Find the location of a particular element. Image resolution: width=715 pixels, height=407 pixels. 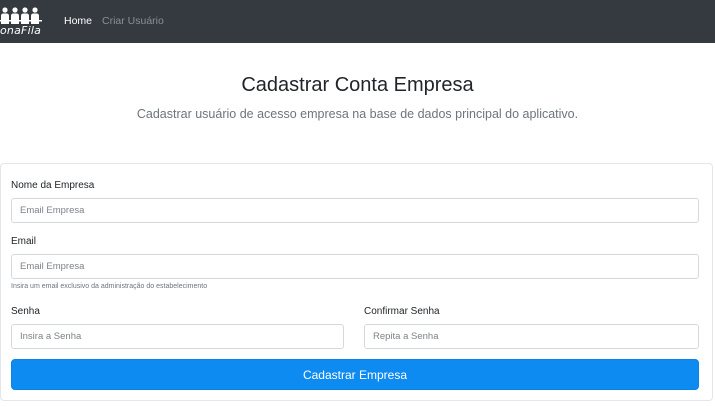

logo: onaFila is located at coordinates (24, 22).